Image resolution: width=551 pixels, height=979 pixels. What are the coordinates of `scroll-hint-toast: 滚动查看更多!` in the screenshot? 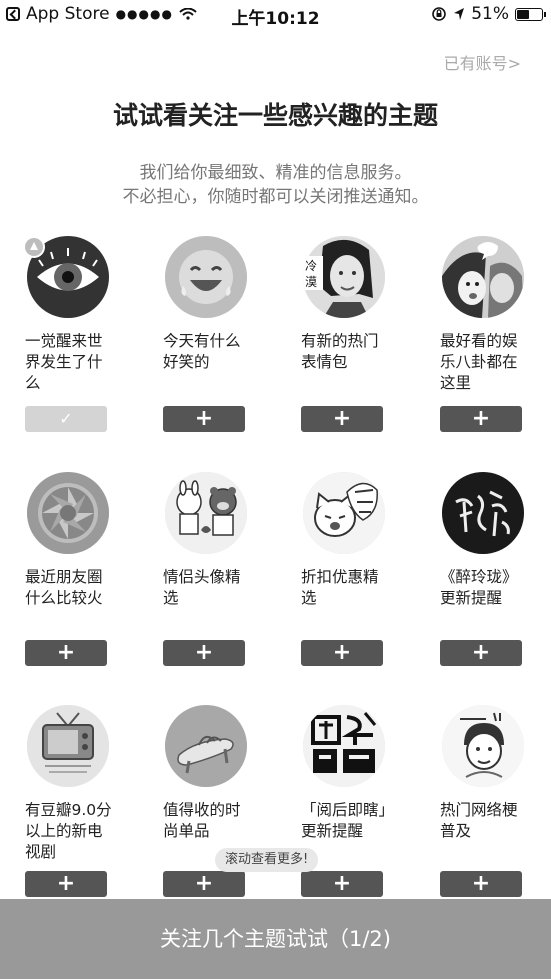 It's located at (267, 860).